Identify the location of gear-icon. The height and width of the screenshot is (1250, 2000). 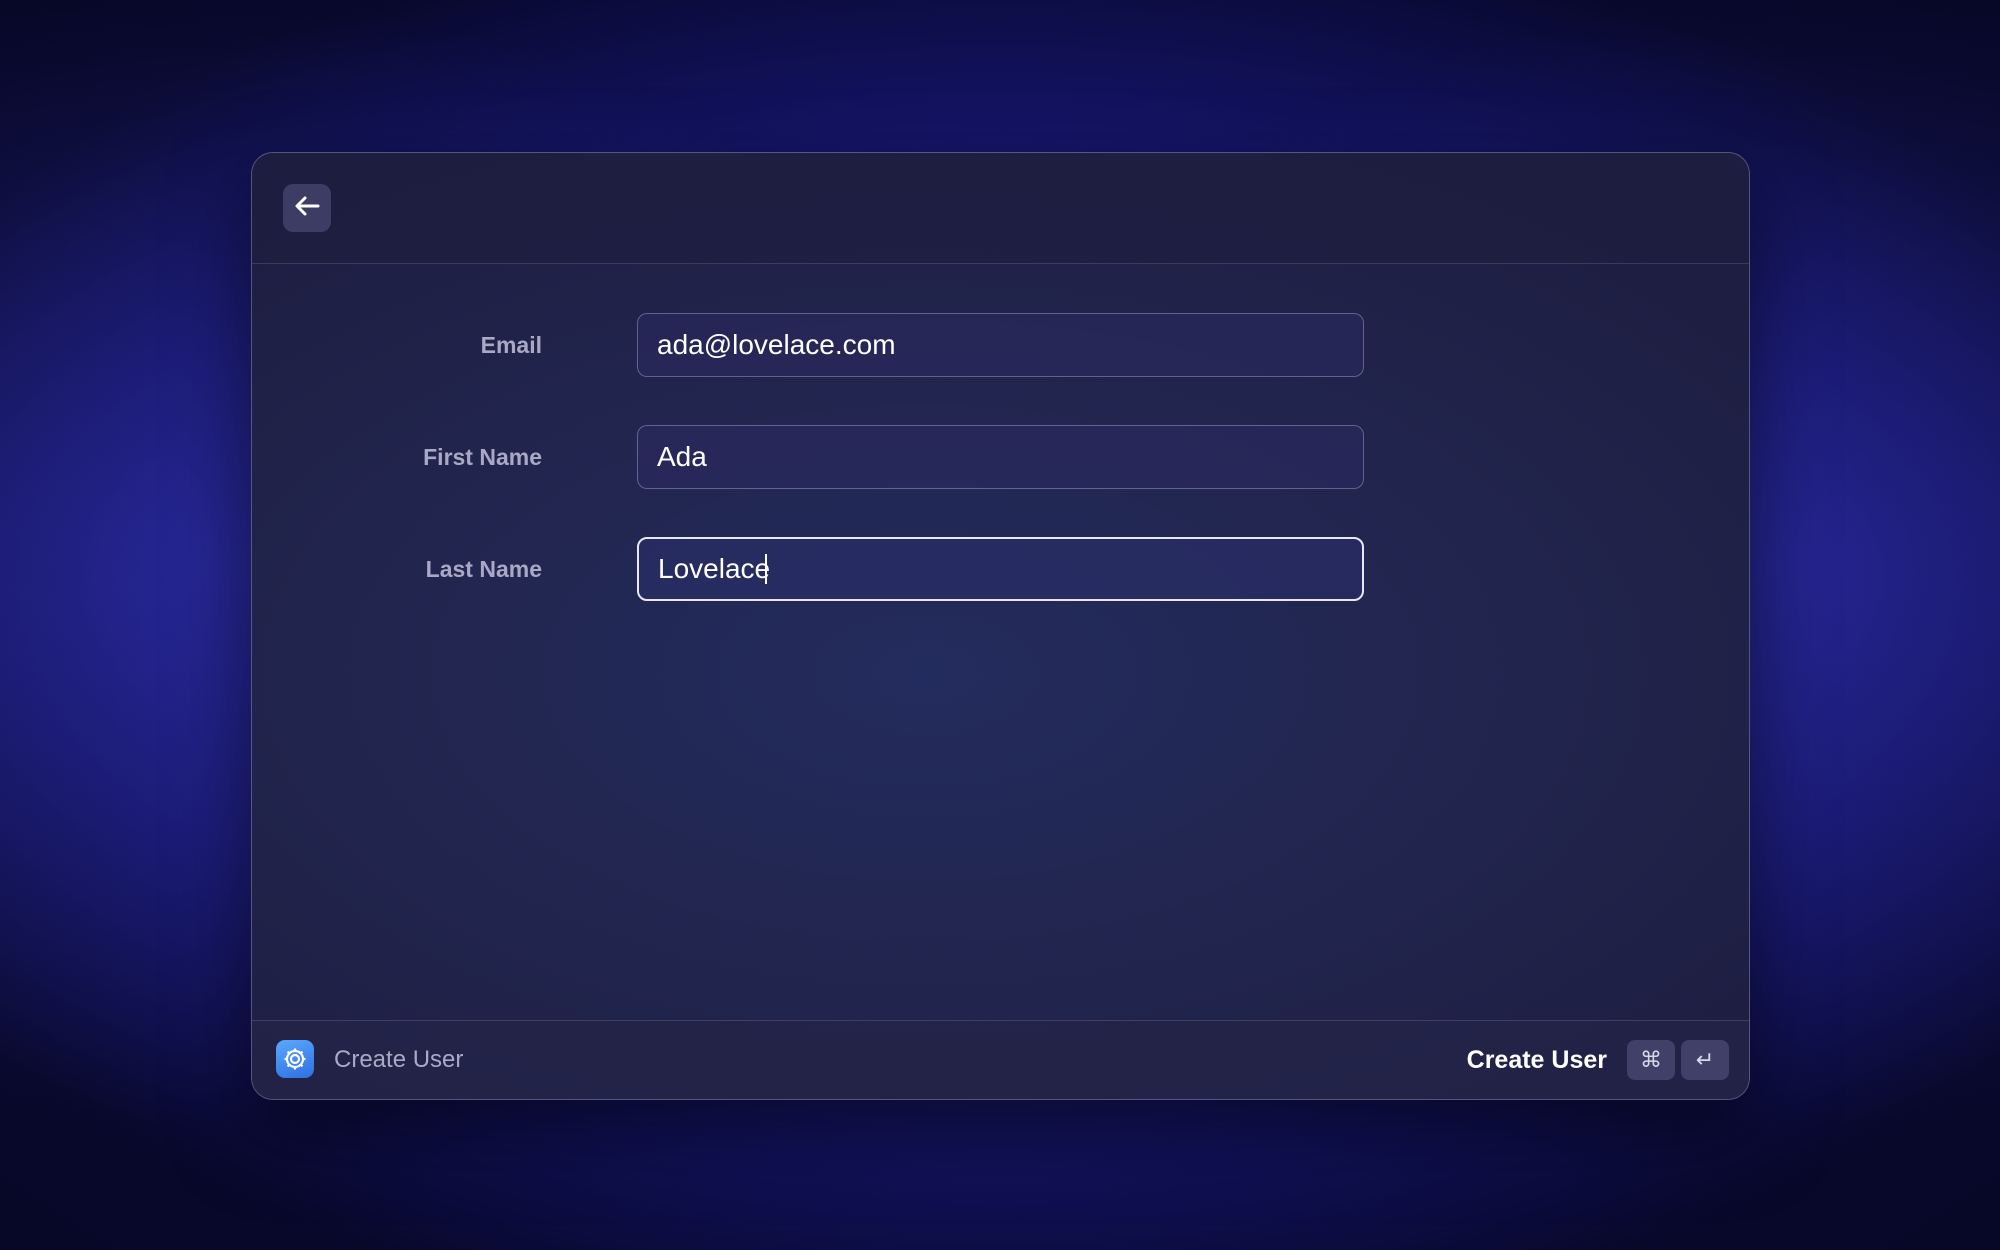
(295, 1059).